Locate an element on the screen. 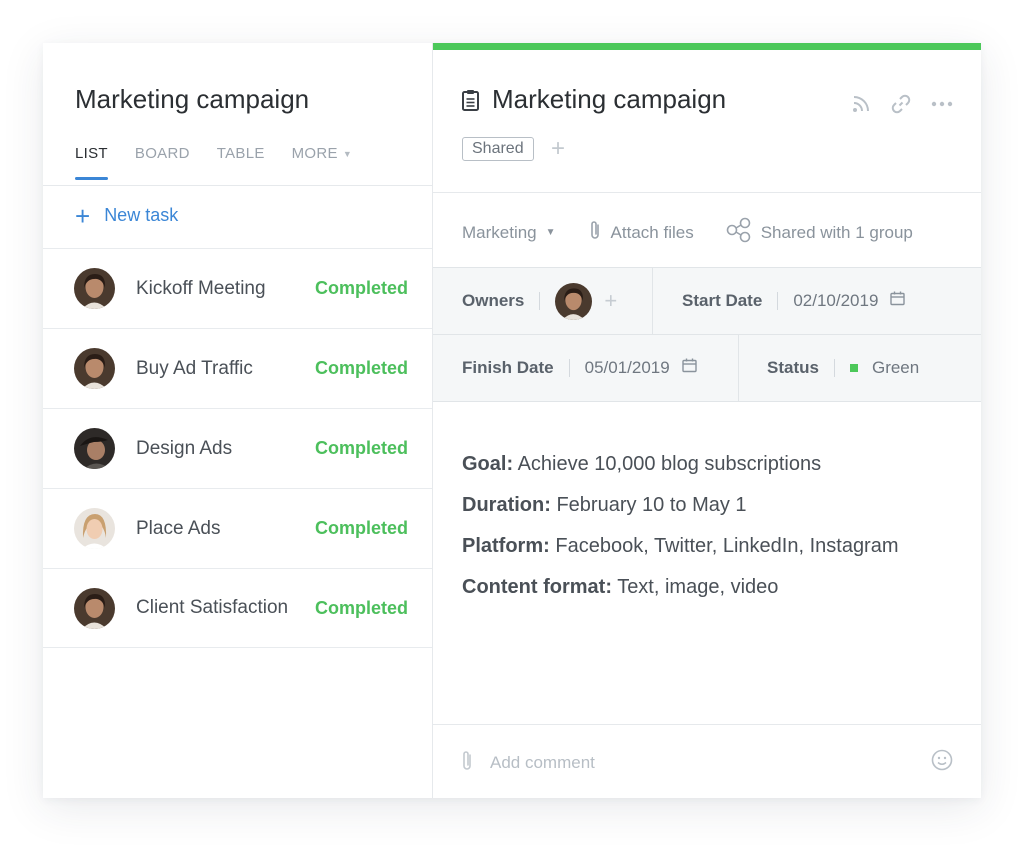 The image size is (1024, 863). tabs-divider is located at coordinates (237, 185).